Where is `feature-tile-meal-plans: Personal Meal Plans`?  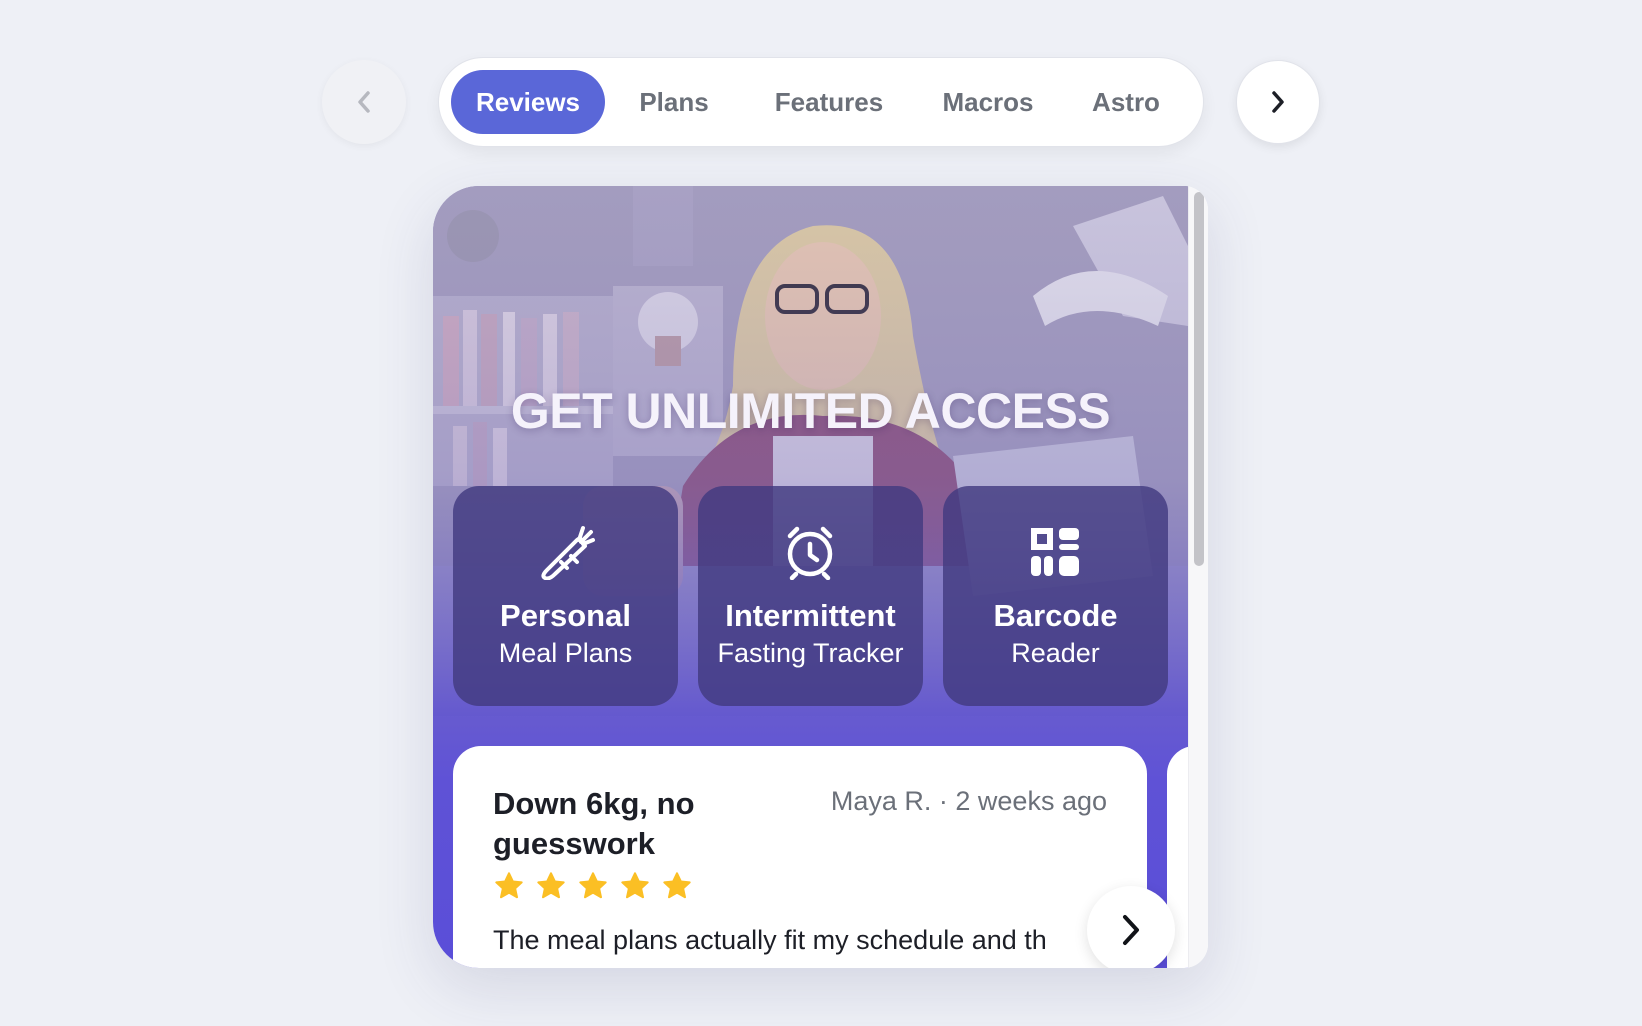
feature-tile-meal-plans: Personal Meal Plans is located at coordinates (565, 596).